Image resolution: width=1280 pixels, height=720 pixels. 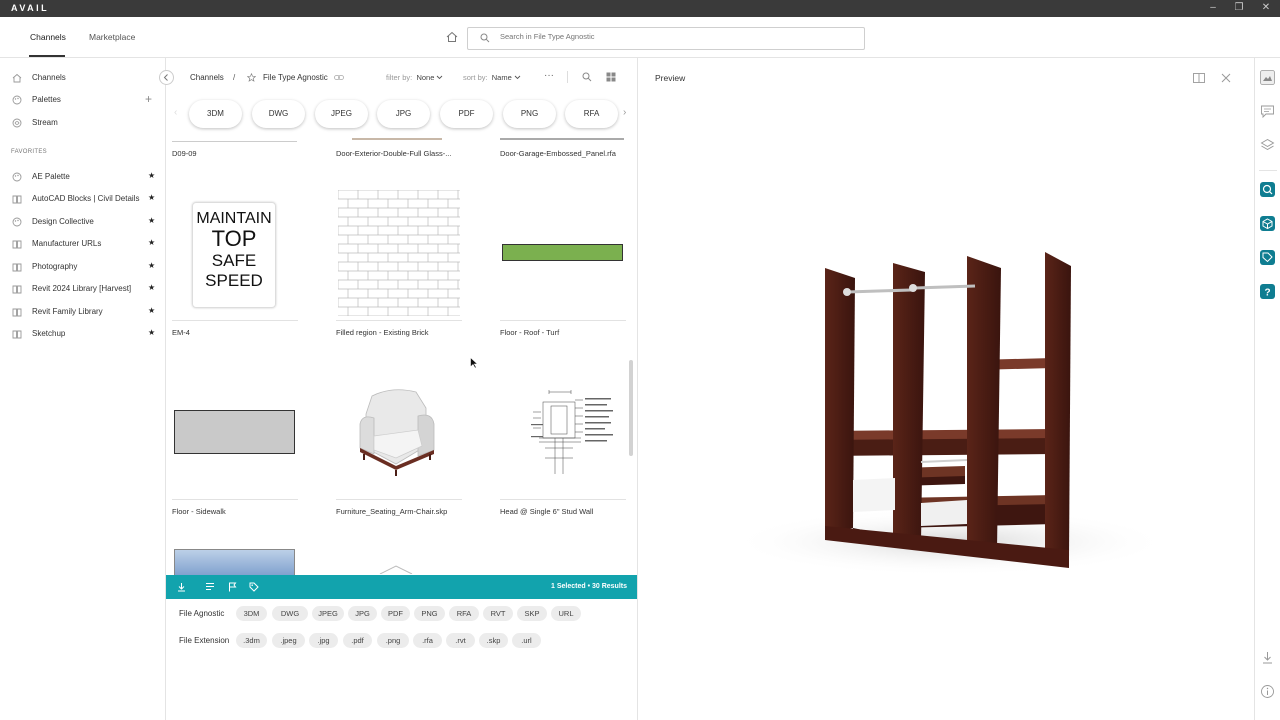 What do you see at coordinates (323, 640) in the screenshot?
I see `tag-chip: .jpg` at bounding box center [323, 640].